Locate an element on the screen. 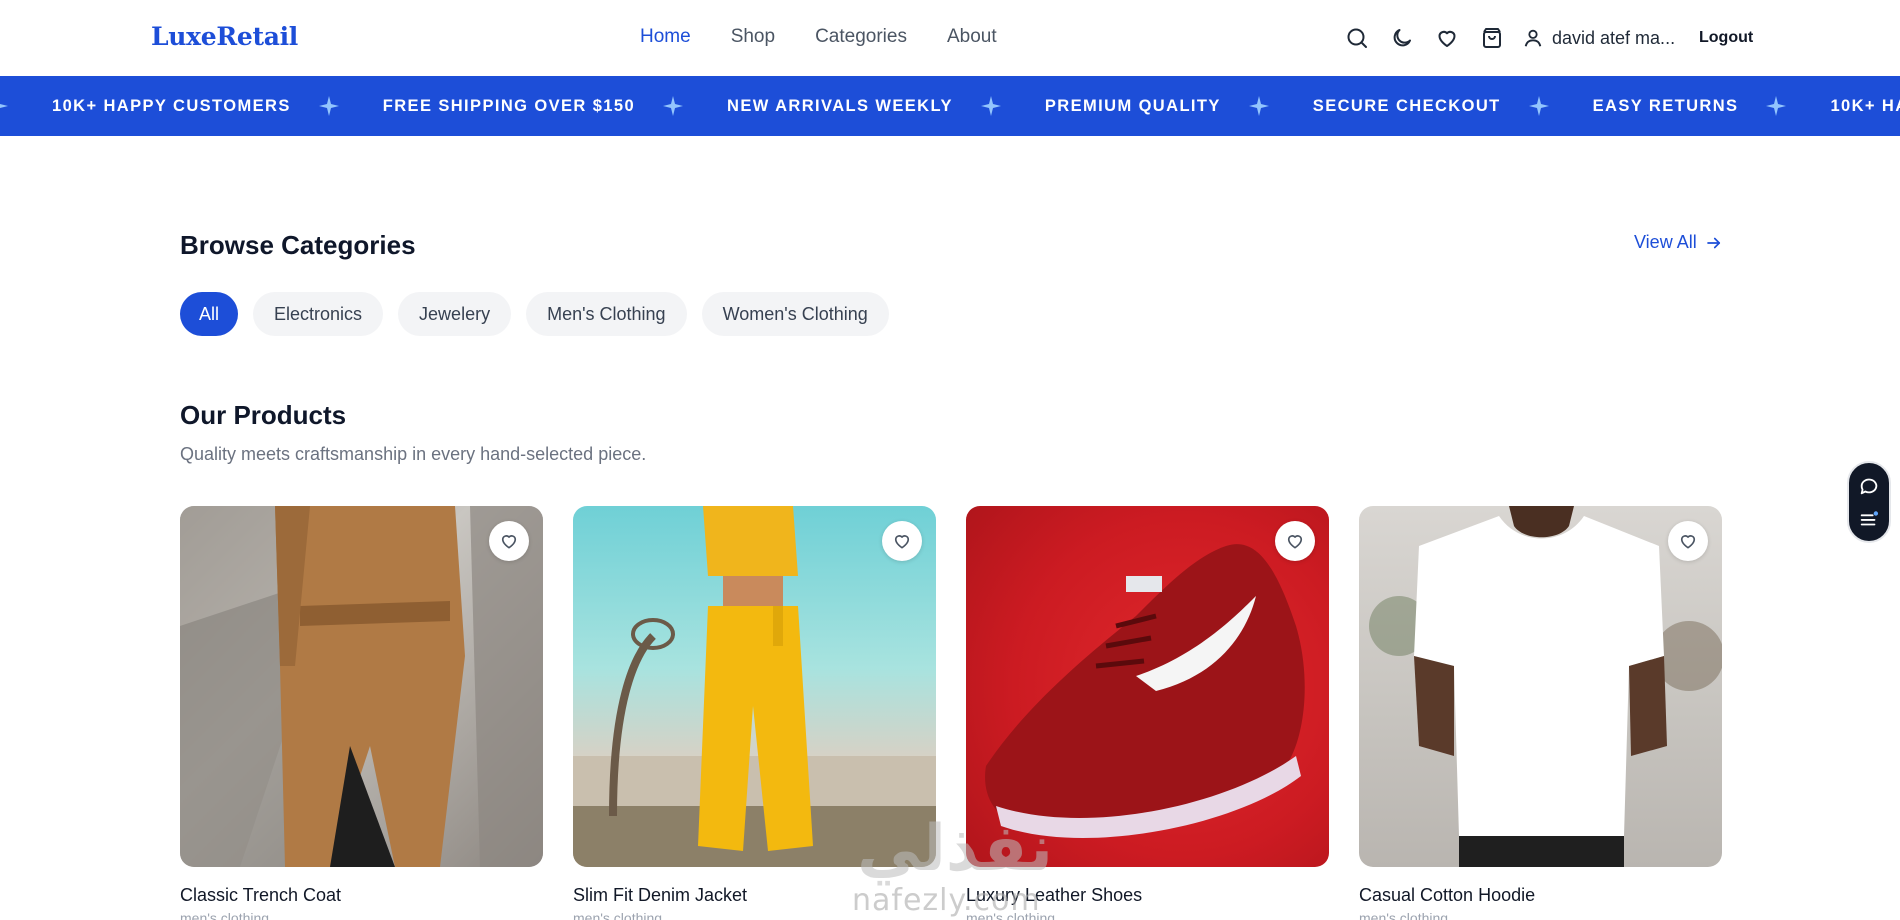 Image resolution: width=1900 pixels, height=920 pixels. white-tshirt-illustration is located at coordinates (1545, 686).